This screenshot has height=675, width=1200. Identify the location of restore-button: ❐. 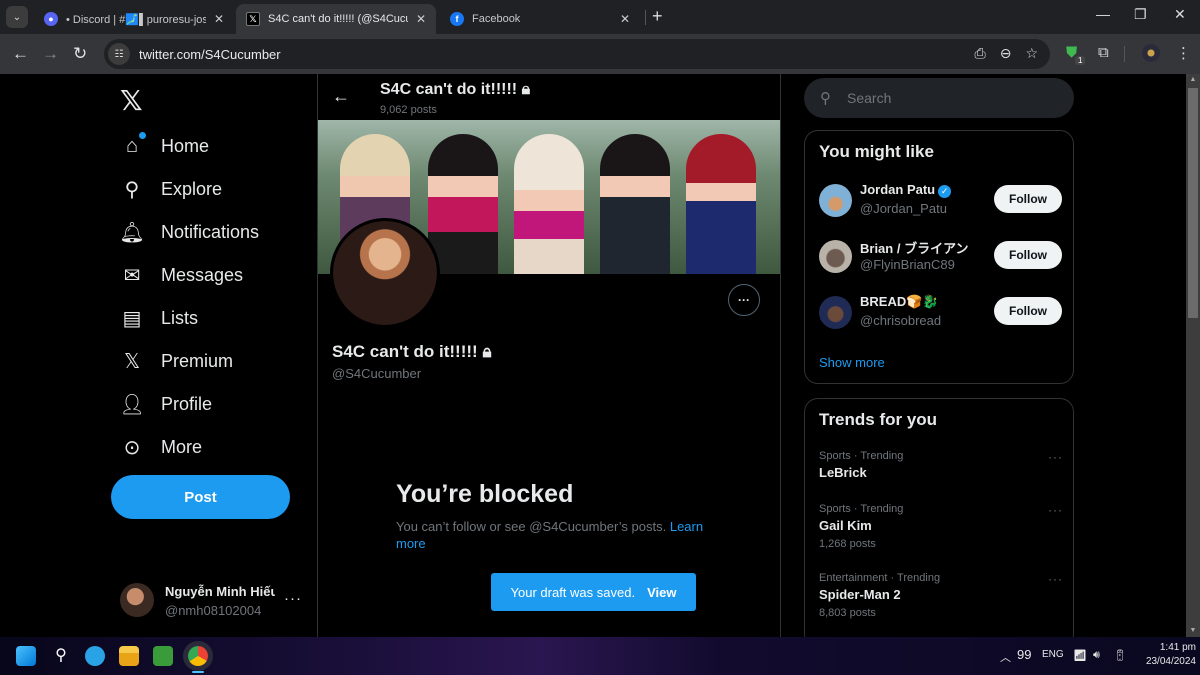
(1140, 14).